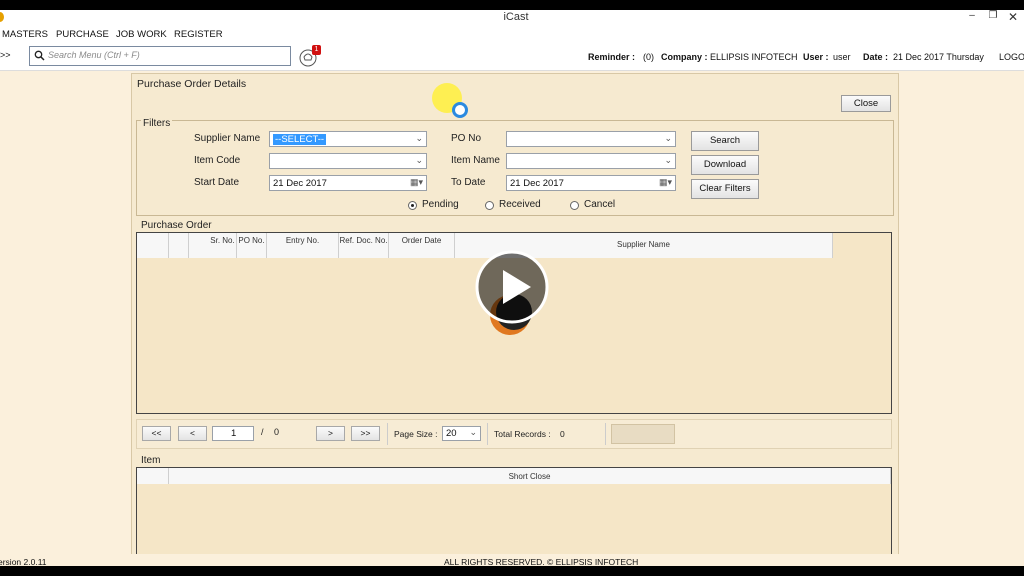 Image resolution: width=1024 pixels, height=576 pixels. I want to click on copyright-text: ALL RIGHTS RESERVED. © ELLIPSIS INFOTECH, so click(541, 561).